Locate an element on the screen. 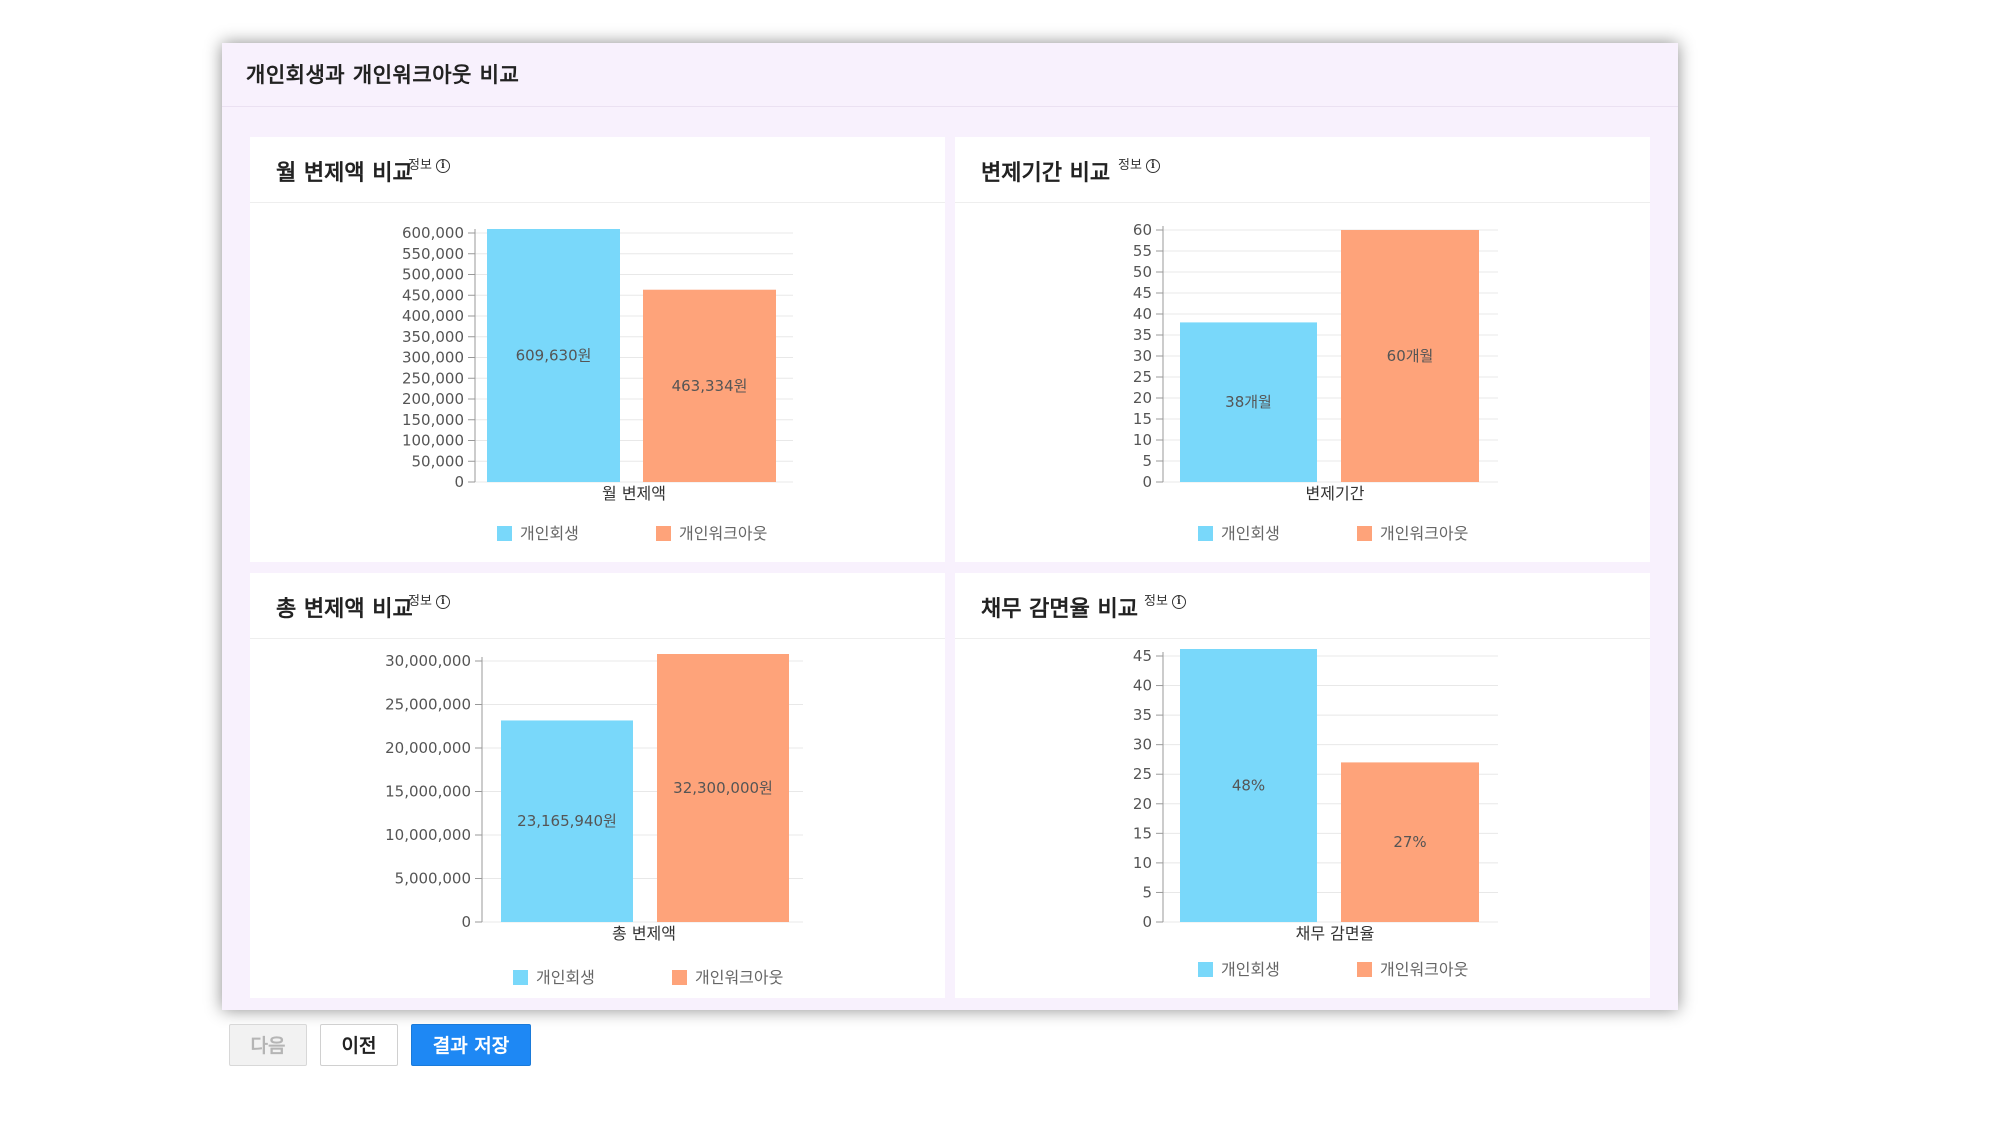 Image resolution: width=2000 pixels, height=1125 pixels. y-tick-label: 200,000 is located at coordinates (433, 399).